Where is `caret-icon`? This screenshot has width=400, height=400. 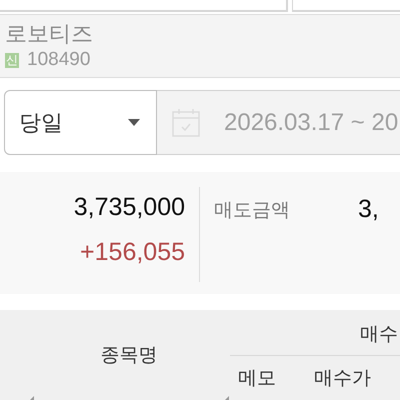
caret-icon is located at coordinates (134, 122).